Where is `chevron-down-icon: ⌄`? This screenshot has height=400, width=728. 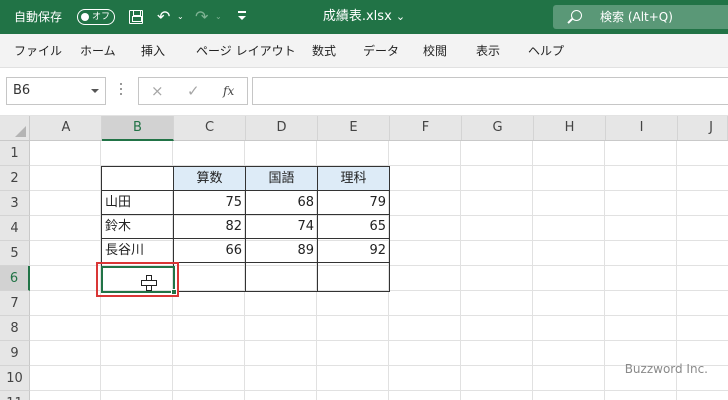 chevron-down-icon: ⌄ is located at coordinates (400, 16).